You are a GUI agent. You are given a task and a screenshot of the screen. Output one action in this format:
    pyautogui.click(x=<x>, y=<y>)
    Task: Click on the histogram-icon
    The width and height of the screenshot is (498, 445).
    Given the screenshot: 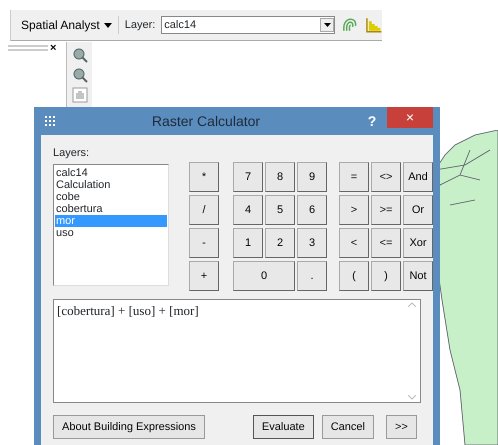 What is the action you would take?
    pyautogui.click(x=373, y=25)
    